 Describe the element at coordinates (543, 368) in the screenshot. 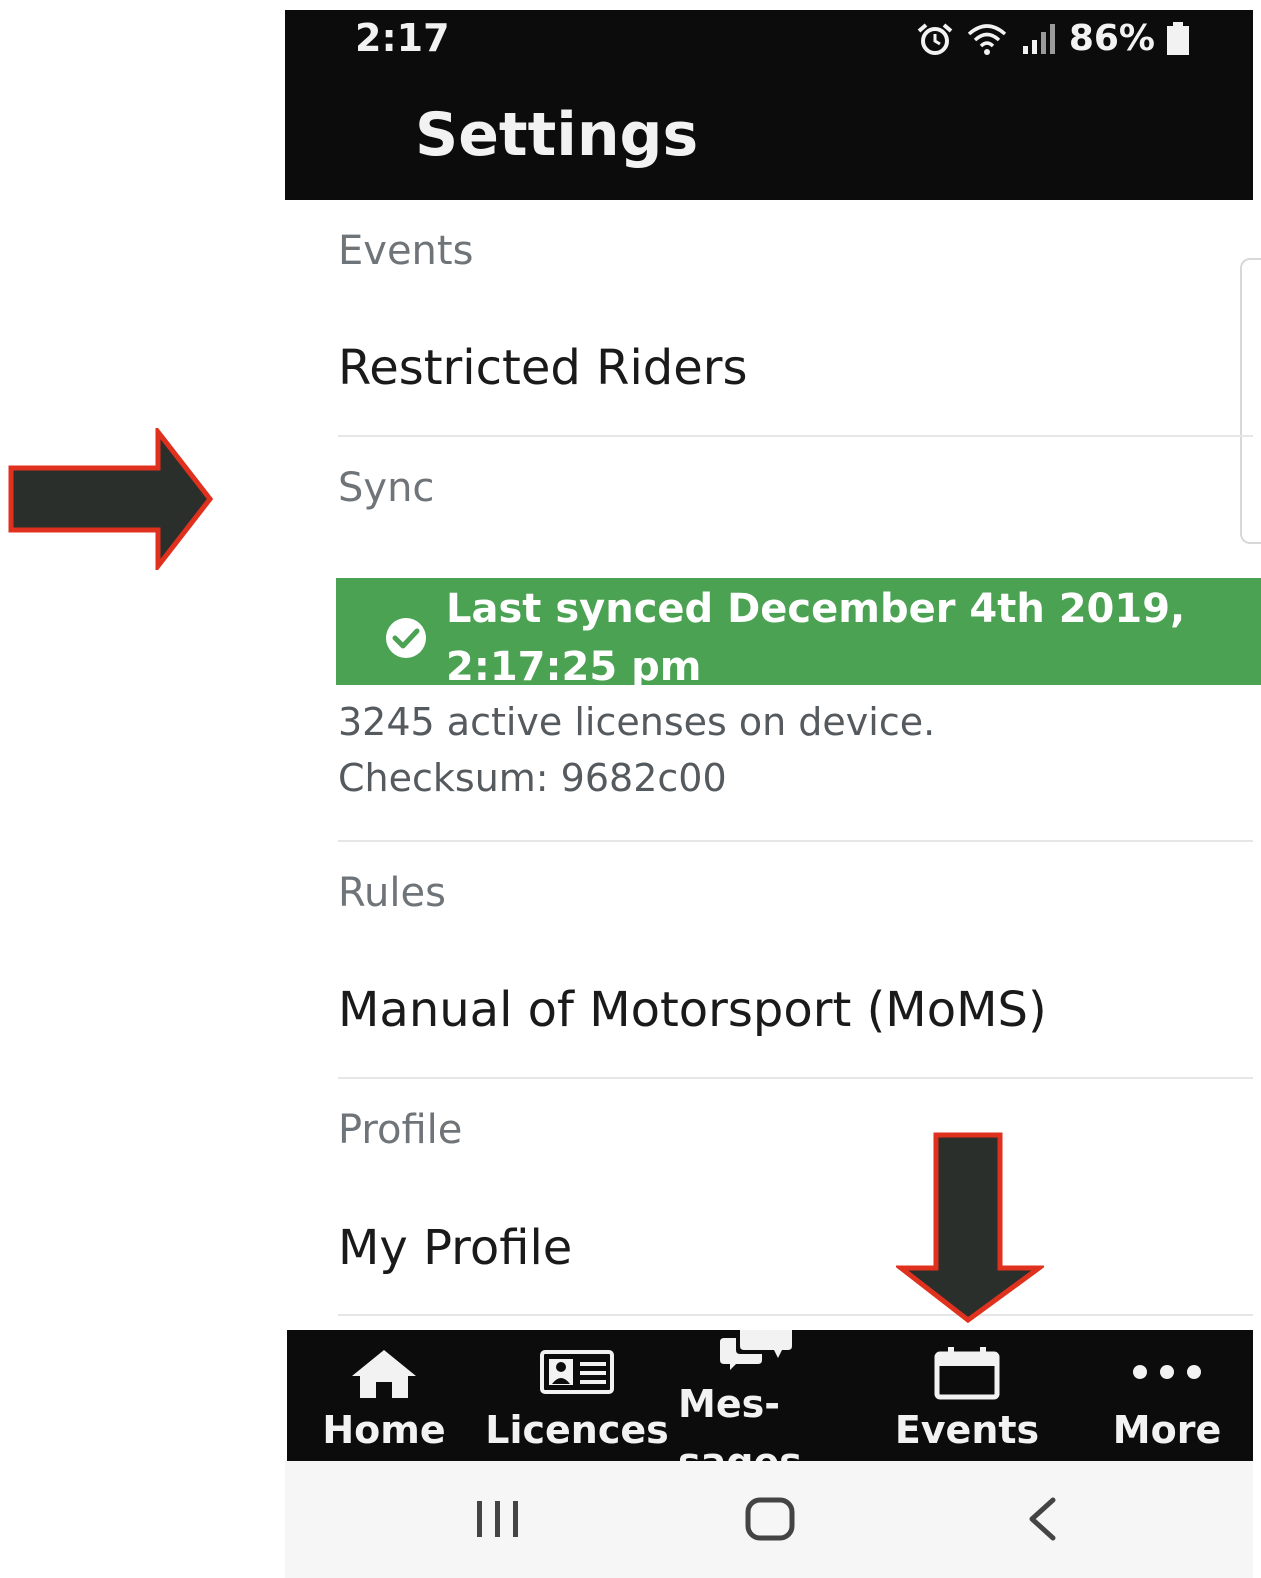

I see `restricted-riders-item: Restricted Riders` at that location.